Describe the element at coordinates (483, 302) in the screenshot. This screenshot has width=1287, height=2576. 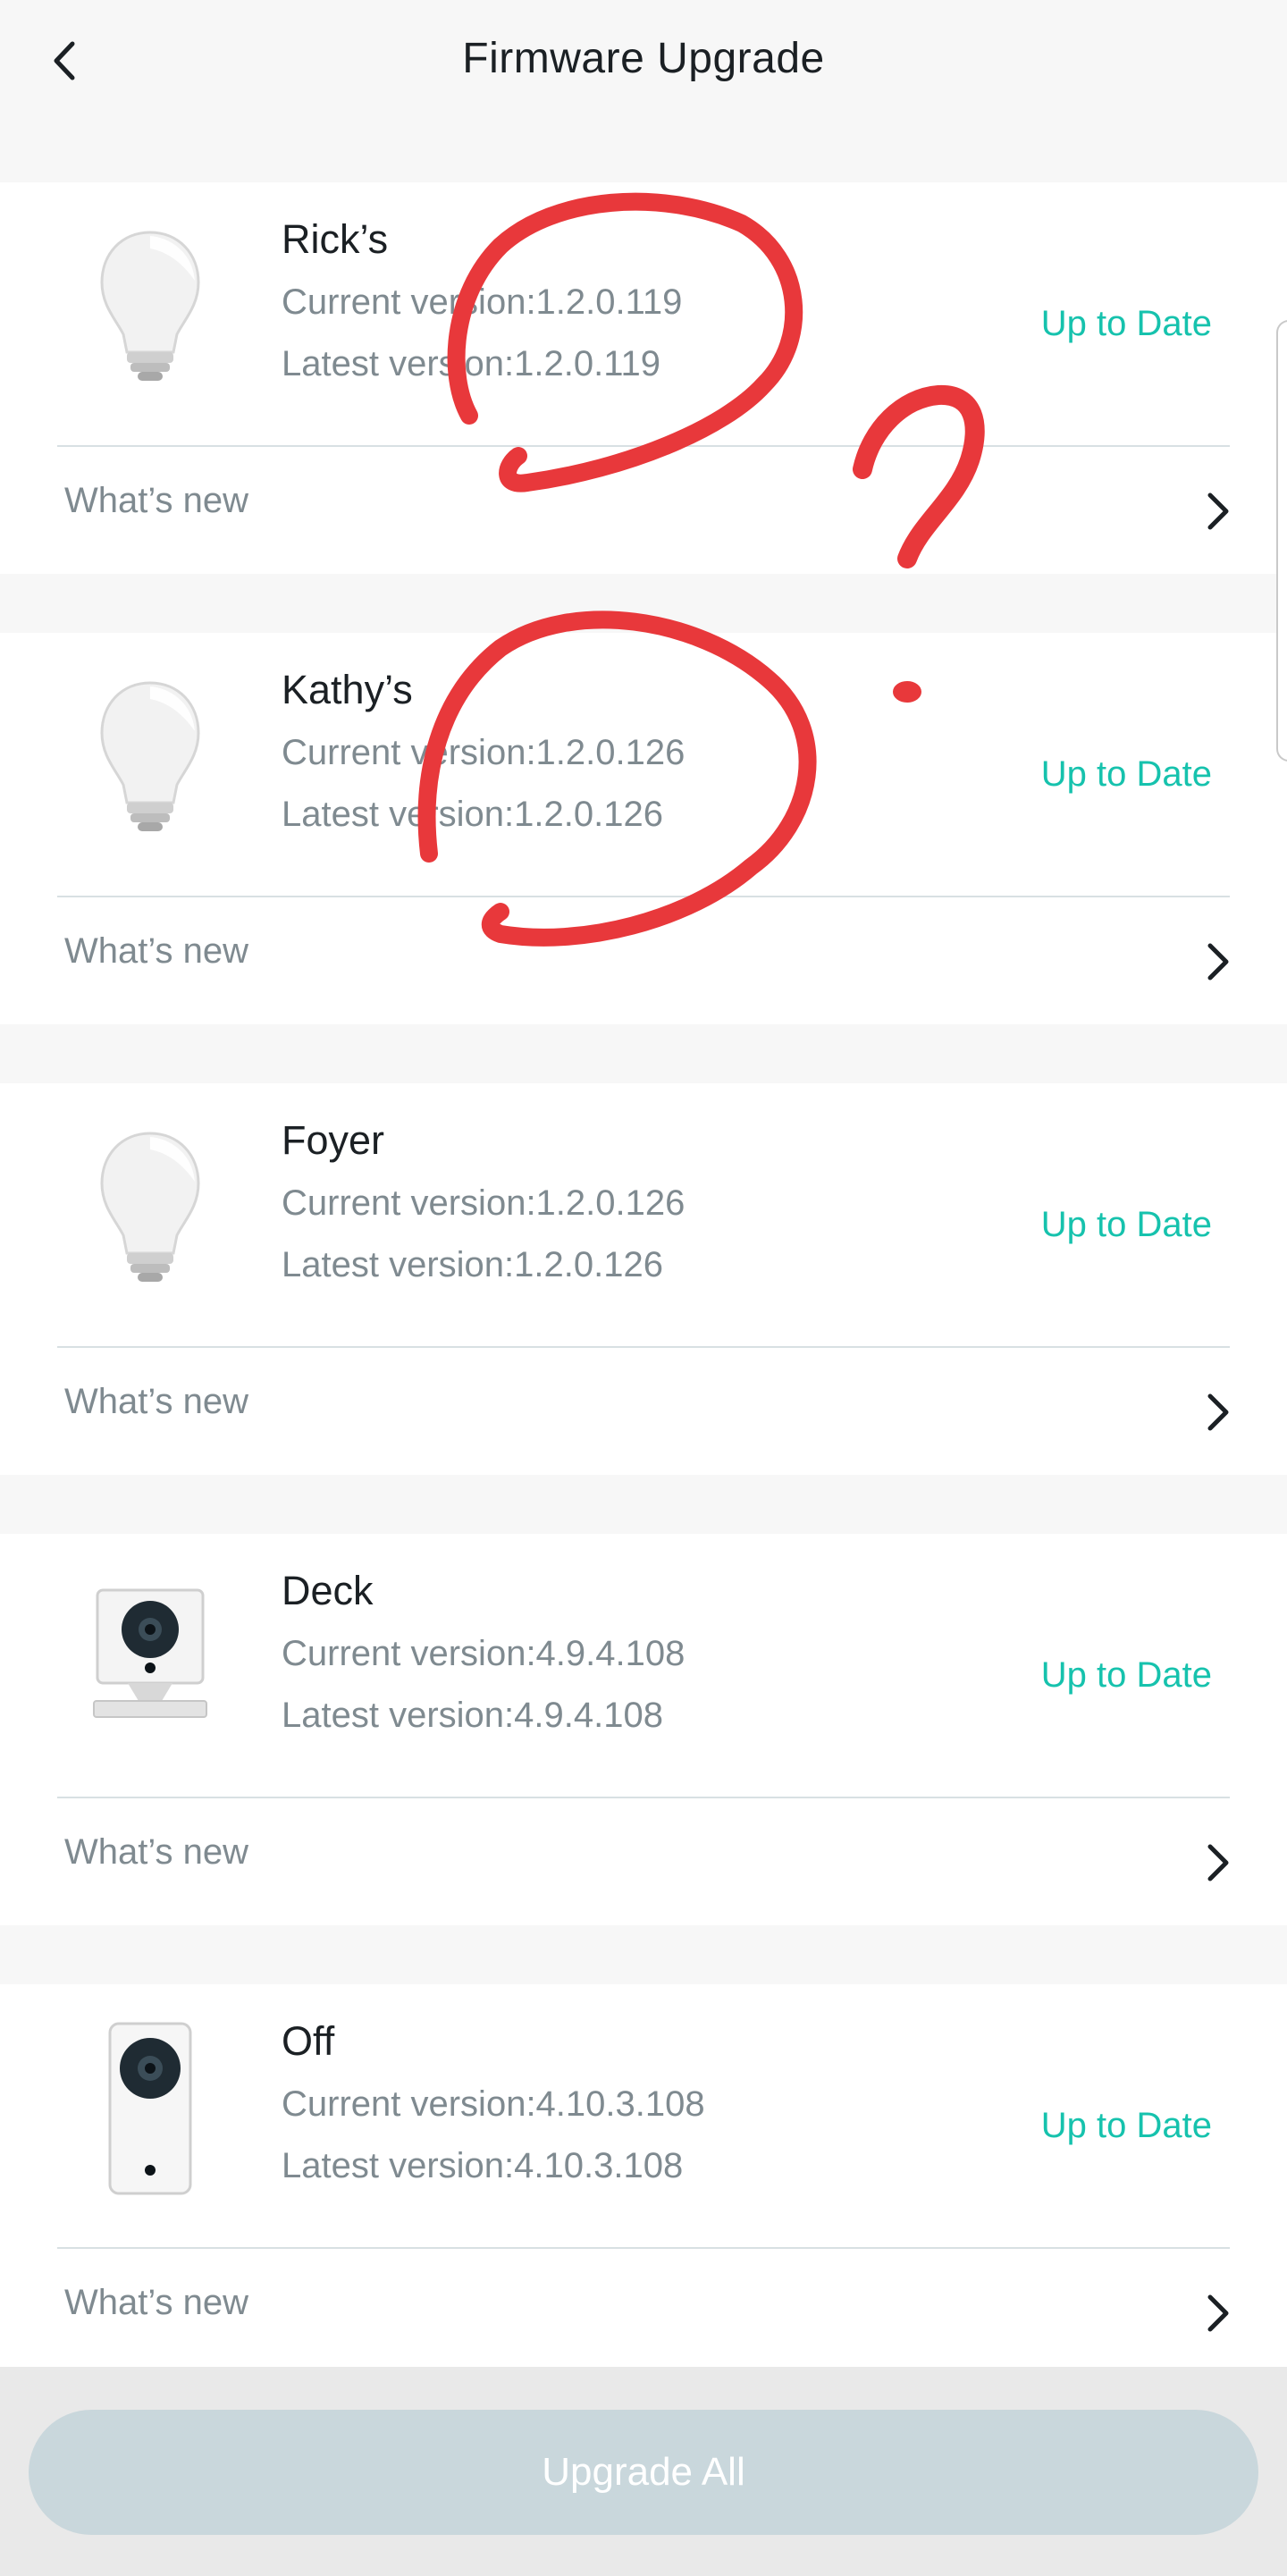
I see `current-version: Current version:1.2.0.119` at that location.